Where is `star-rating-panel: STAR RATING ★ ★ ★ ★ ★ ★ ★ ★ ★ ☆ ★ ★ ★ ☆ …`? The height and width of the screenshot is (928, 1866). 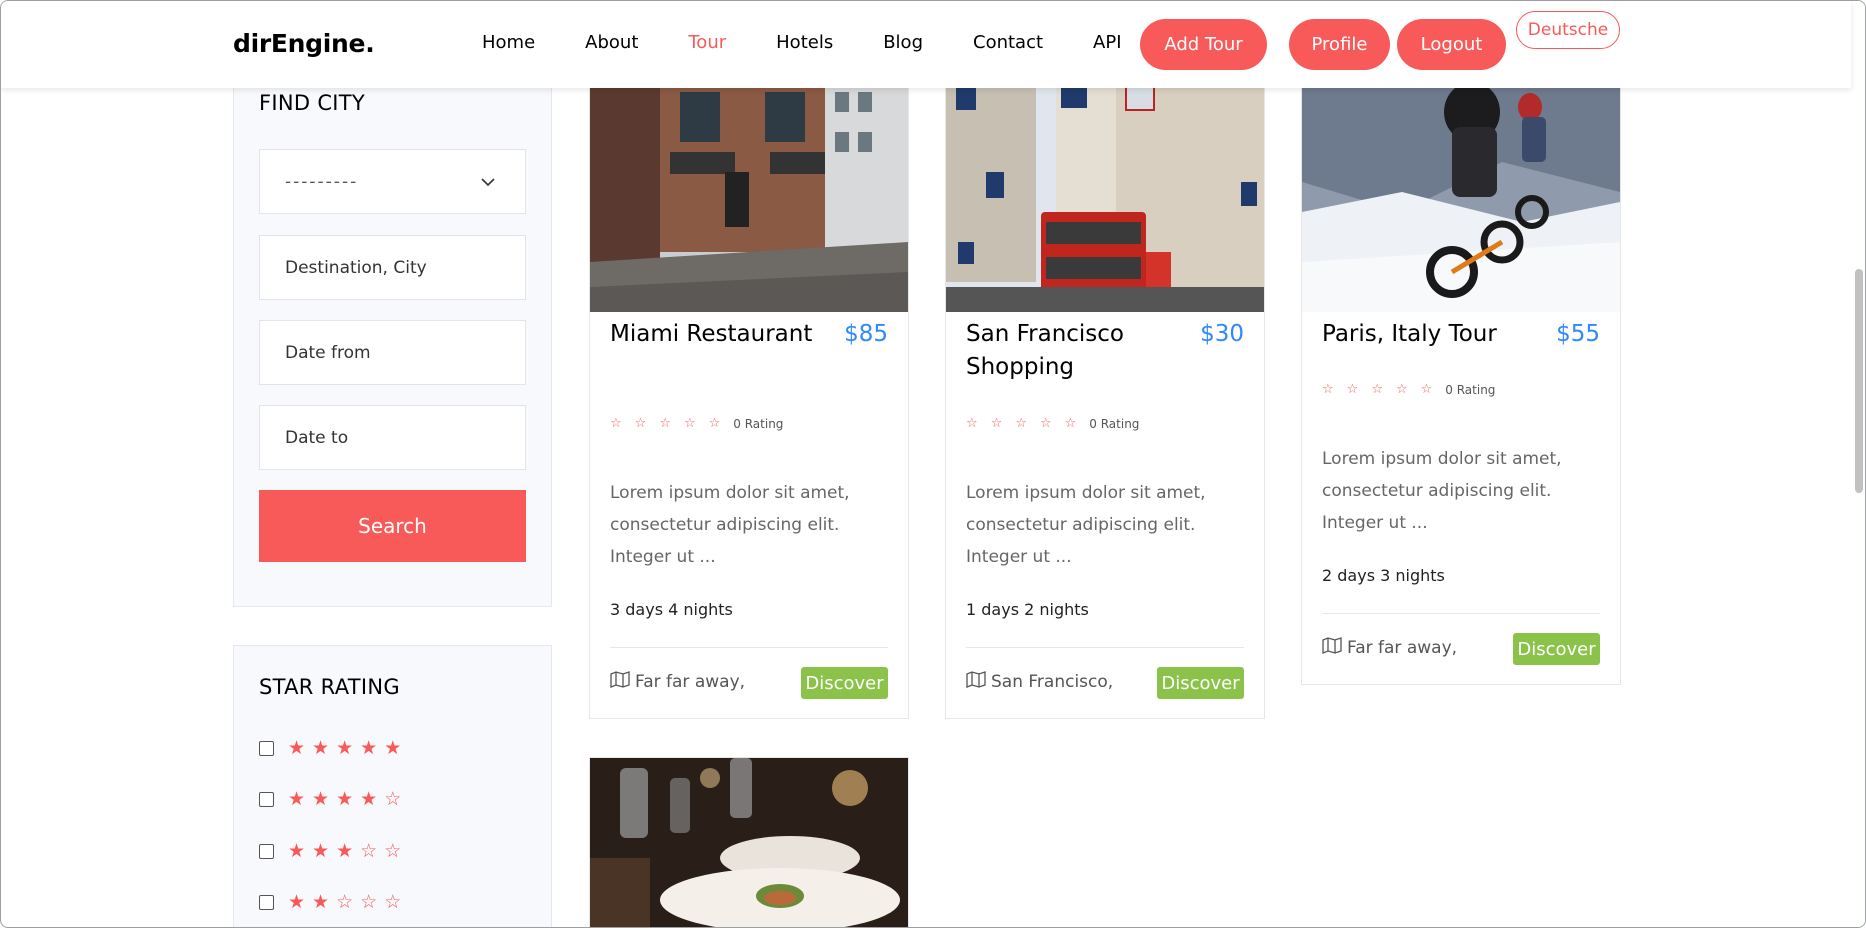
star-rating-panel: STAR RATING ★ ★ ★ ★ ★ ★ ★ ★ ★ ☆ ★ ★ ★ ☆ … is located at coordinates (392, 786).